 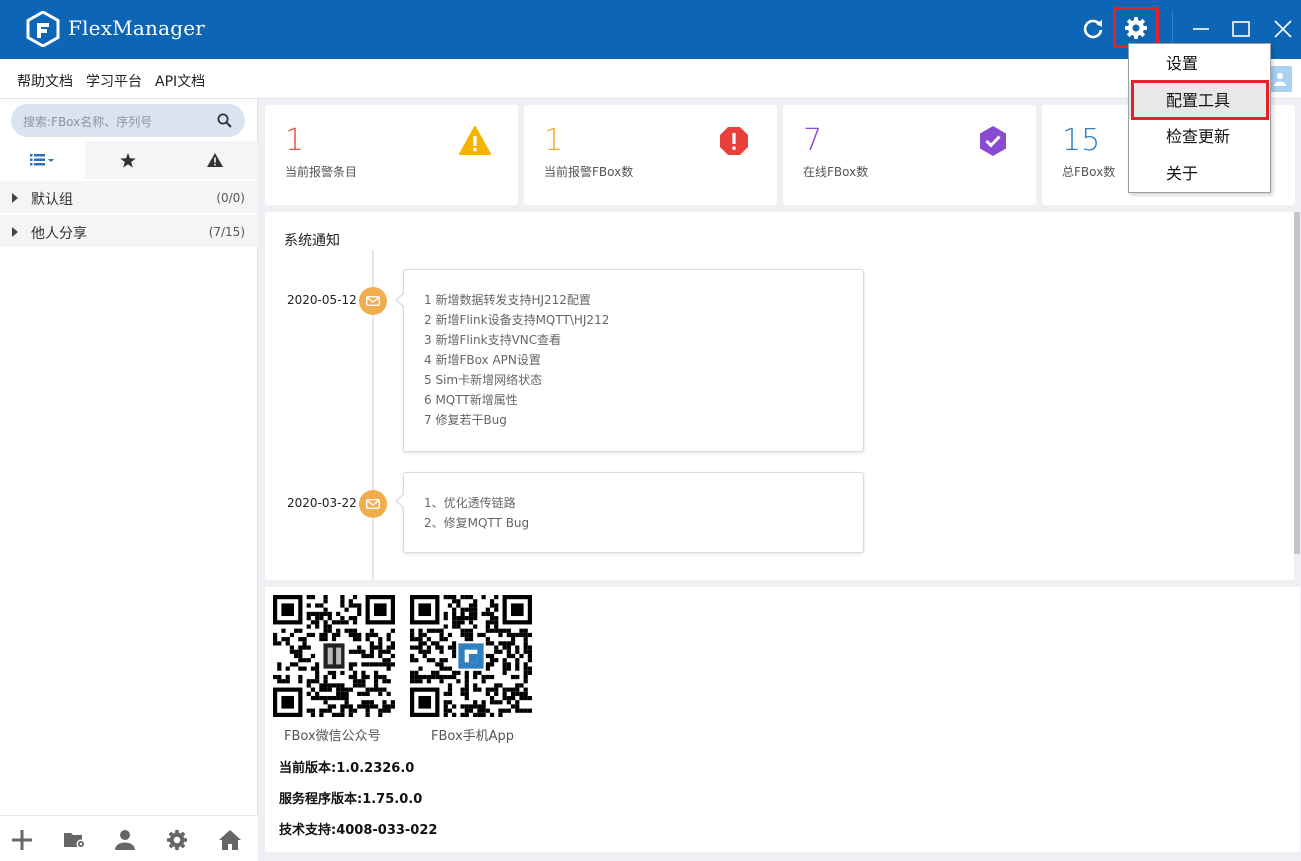 I want to click on search-box: 搜索:FBox名称、序列号, so click(x=128, y=120).